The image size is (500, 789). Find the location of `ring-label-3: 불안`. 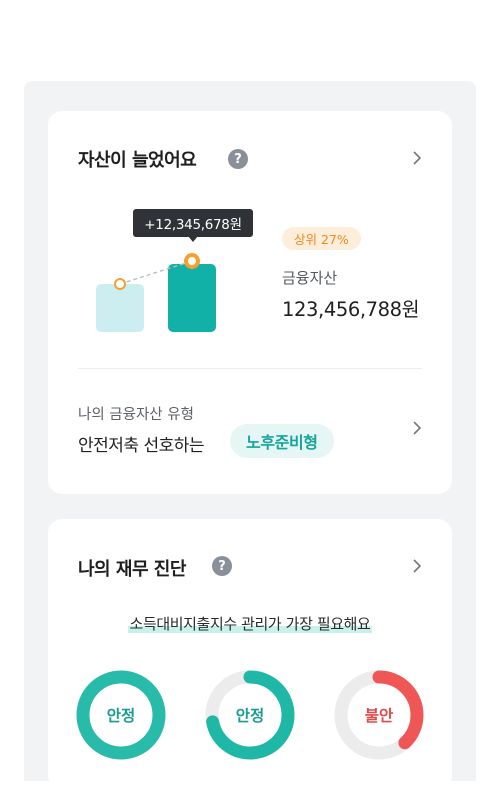

ring-label-3: 불안 is located at coordinates (379, 716).